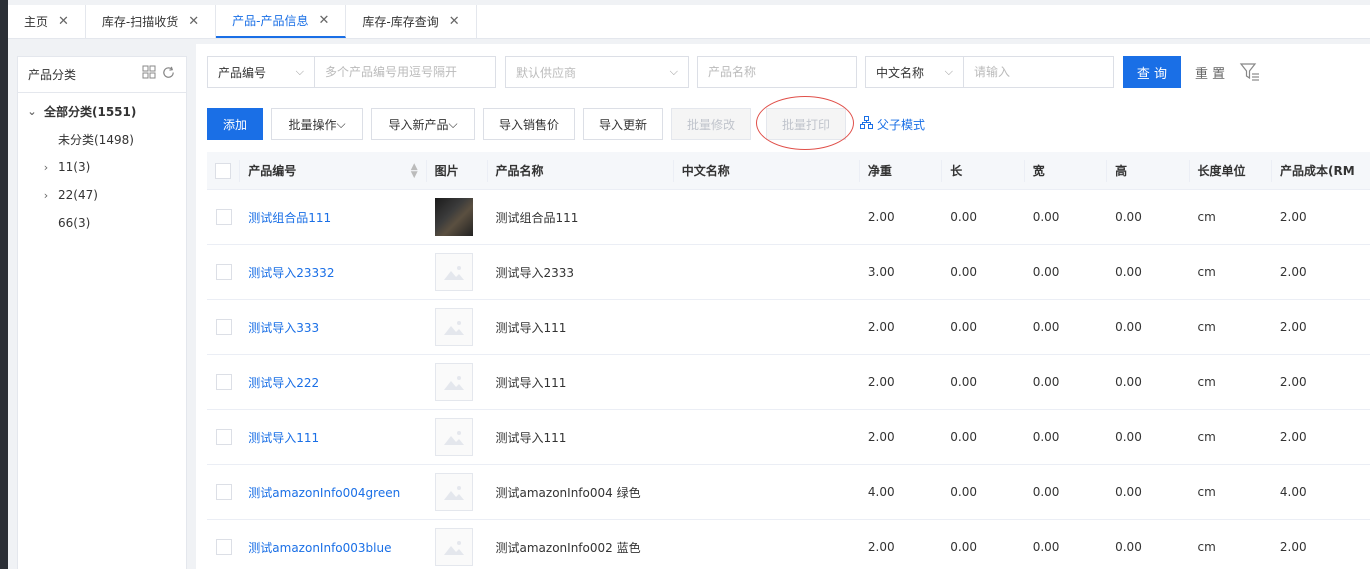 This screenshot has width=1370, height=569. What do you see at coordinates (900, 72) in the screenshot?
I see `lang-select-value: 中文名称` at bounding box center [900, 72].